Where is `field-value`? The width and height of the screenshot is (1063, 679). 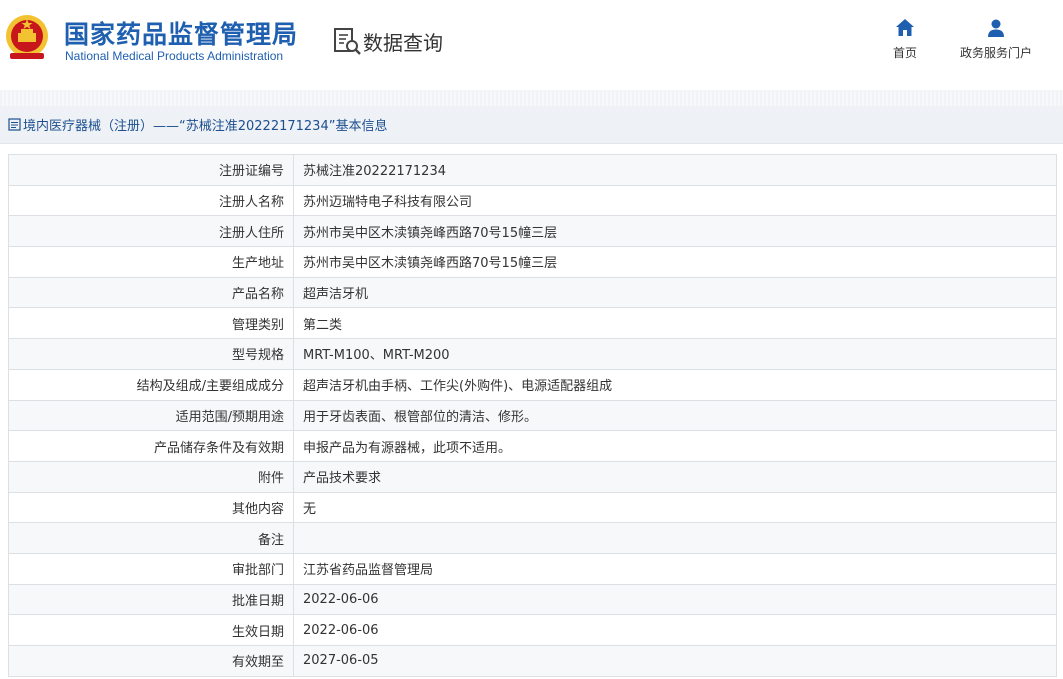
field-value is located at coordinates (675, 538).